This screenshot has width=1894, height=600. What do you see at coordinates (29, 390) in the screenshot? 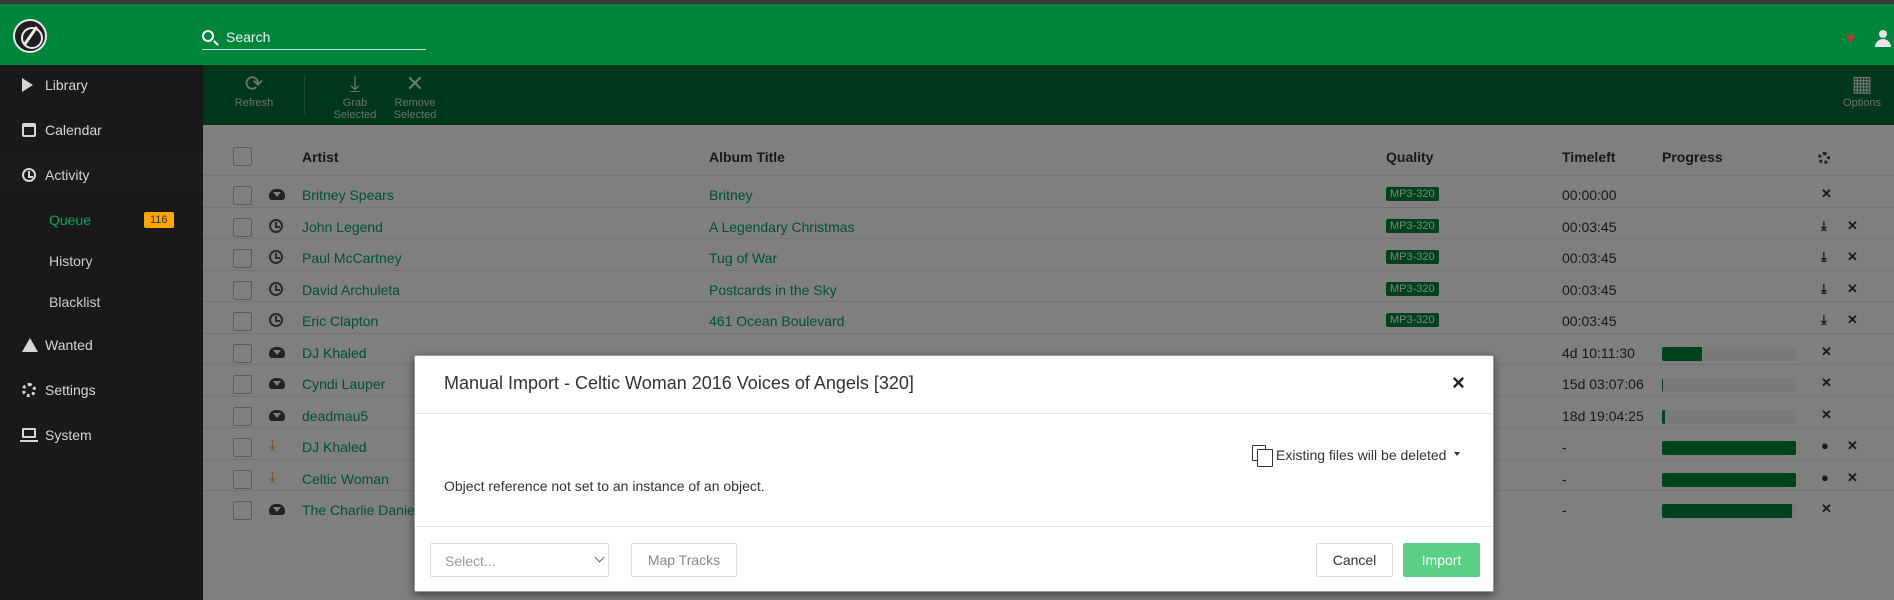
I see `gear-icon` at bounding box center [29, 390].